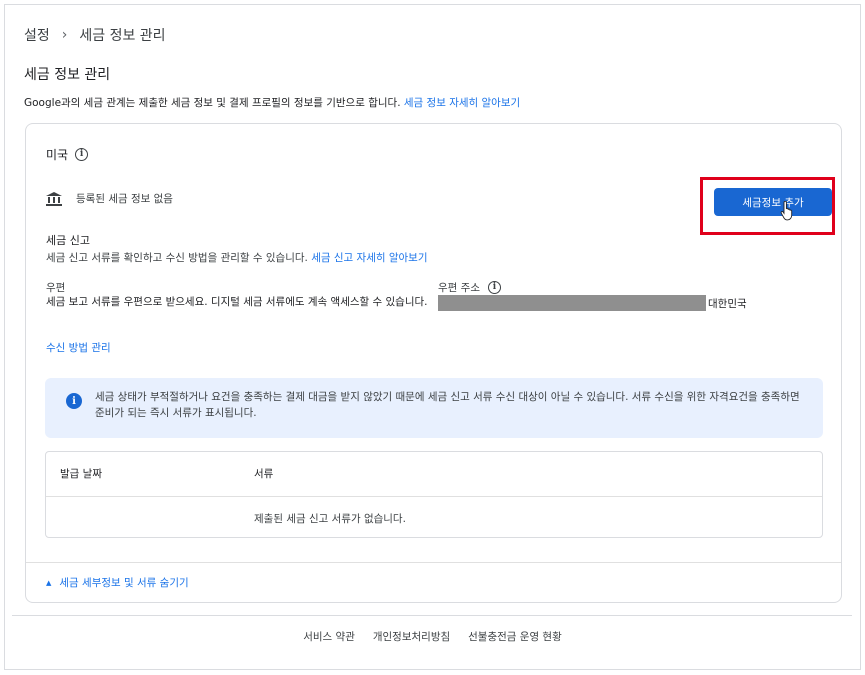 This screenshot has width=865, height=675. I want to click on footer-prepaid-link: 선불충전금 운영 현황, so click(515, 636).